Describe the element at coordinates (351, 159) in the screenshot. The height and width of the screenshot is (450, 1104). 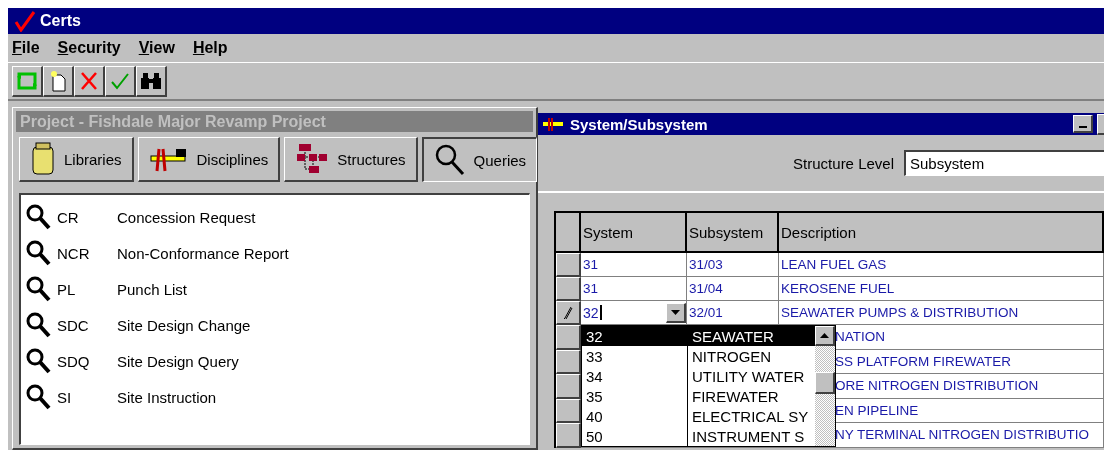
I see `tab: Structures` at that location.